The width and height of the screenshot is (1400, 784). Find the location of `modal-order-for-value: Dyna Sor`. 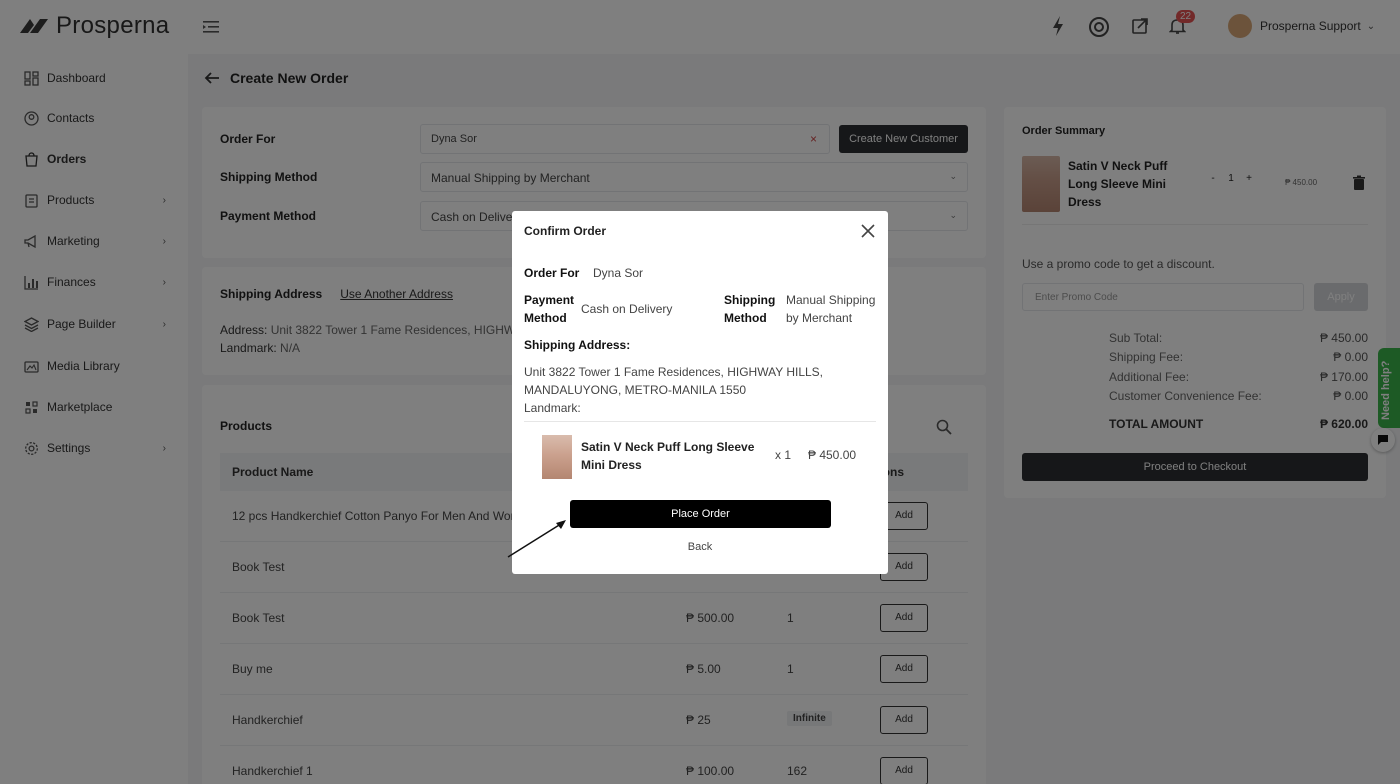

modal-order-for-value: Dyna Sor is located at coordinates (618, 273).